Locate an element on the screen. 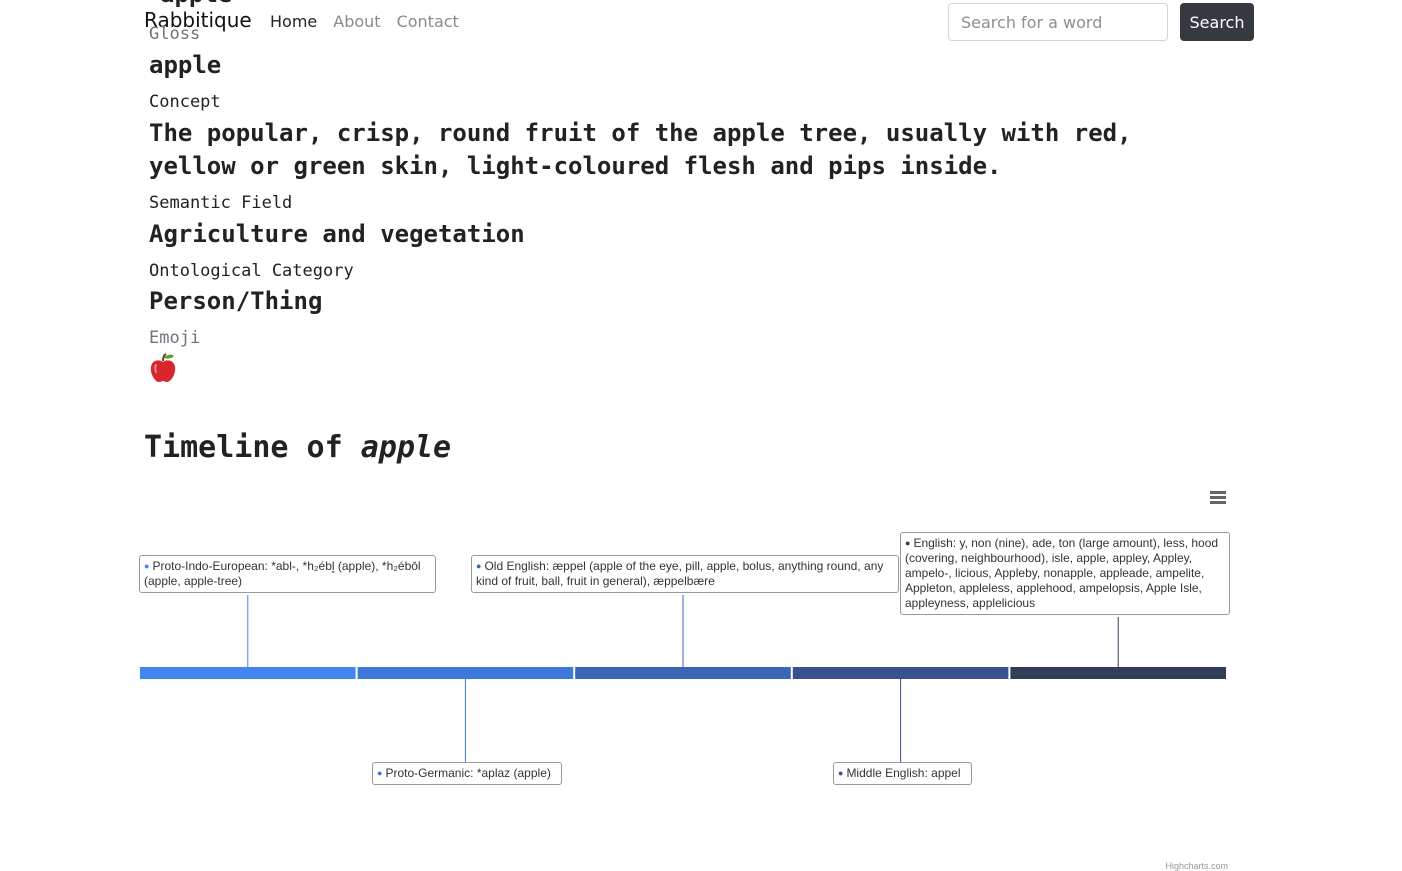  timeline-event-name: Proto-Germanic is located at coordinates (428, 773).